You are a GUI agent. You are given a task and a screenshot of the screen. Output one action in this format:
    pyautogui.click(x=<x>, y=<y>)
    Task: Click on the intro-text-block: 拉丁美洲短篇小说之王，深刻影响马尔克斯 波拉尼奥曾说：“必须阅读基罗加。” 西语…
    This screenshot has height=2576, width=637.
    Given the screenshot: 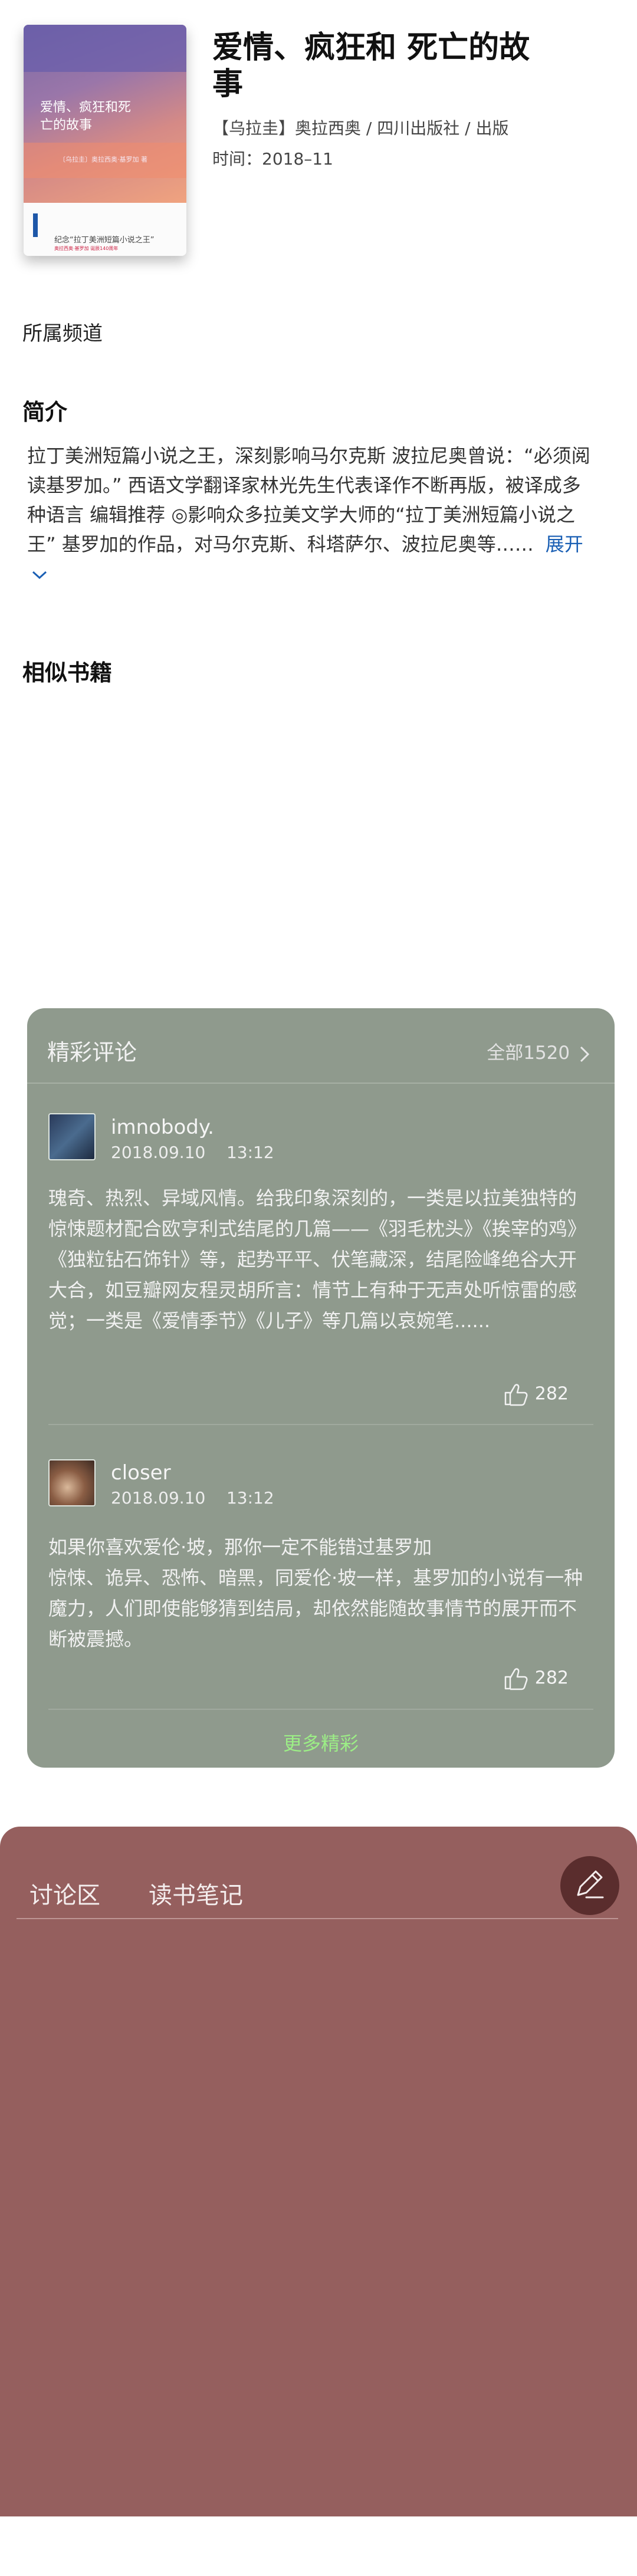 What is the action you would take?
    pyautogui.click(x=310, y=514)
    